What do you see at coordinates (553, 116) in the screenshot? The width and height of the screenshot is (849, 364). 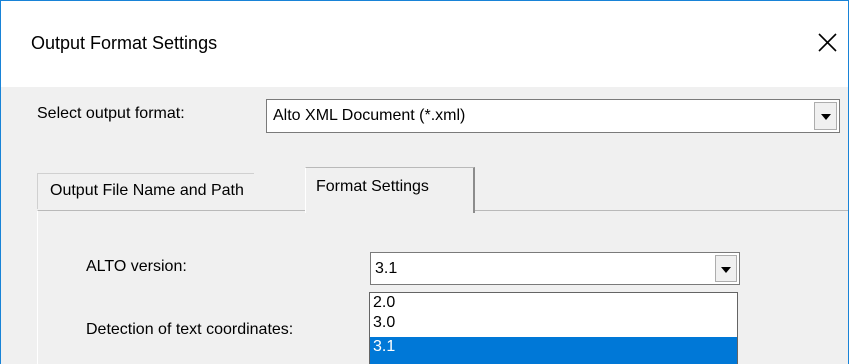 I see `output-format-select: Alto XML Document (*.xml)` at bounding box center [553, 116].